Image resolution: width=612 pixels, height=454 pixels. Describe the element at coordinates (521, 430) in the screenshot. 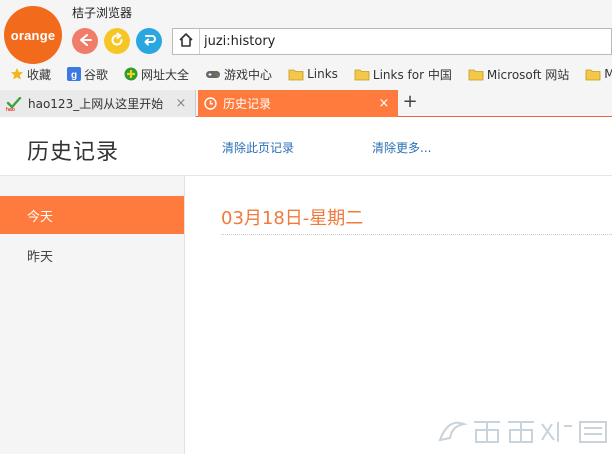

I see `watermark-logo` at that location.